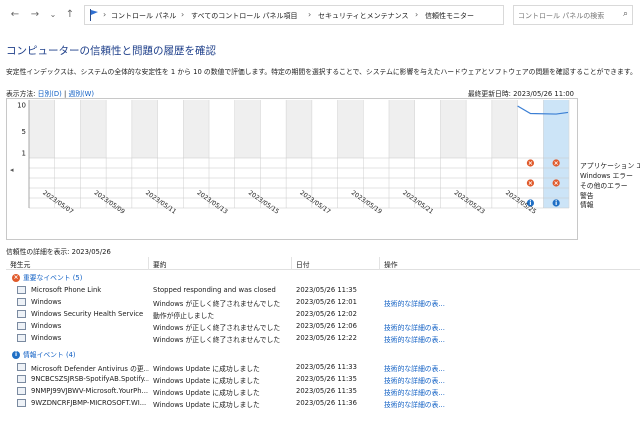  I want to click on view-mode-label: 表示方法:, so click(21, 94).